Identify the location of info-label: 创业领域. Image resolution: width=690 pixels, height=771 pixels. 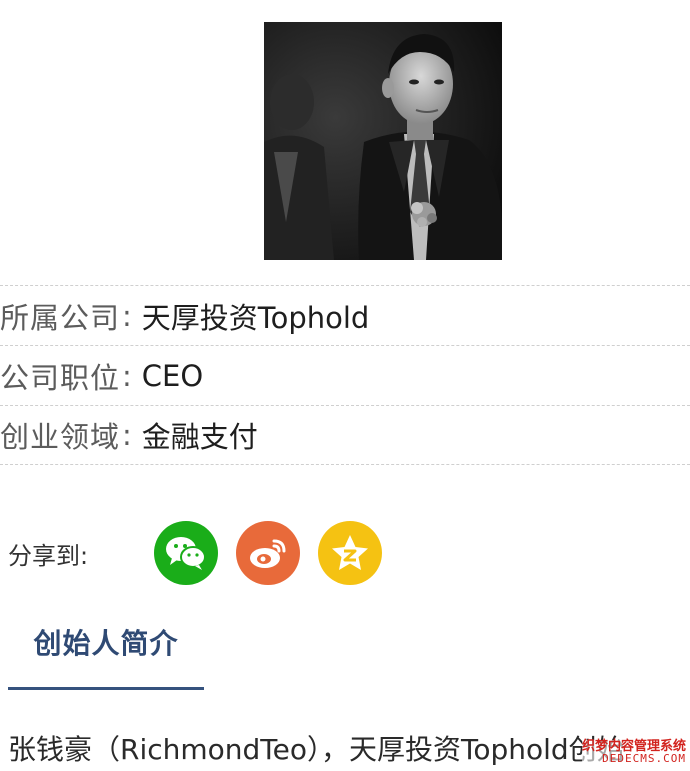
(60, 437).